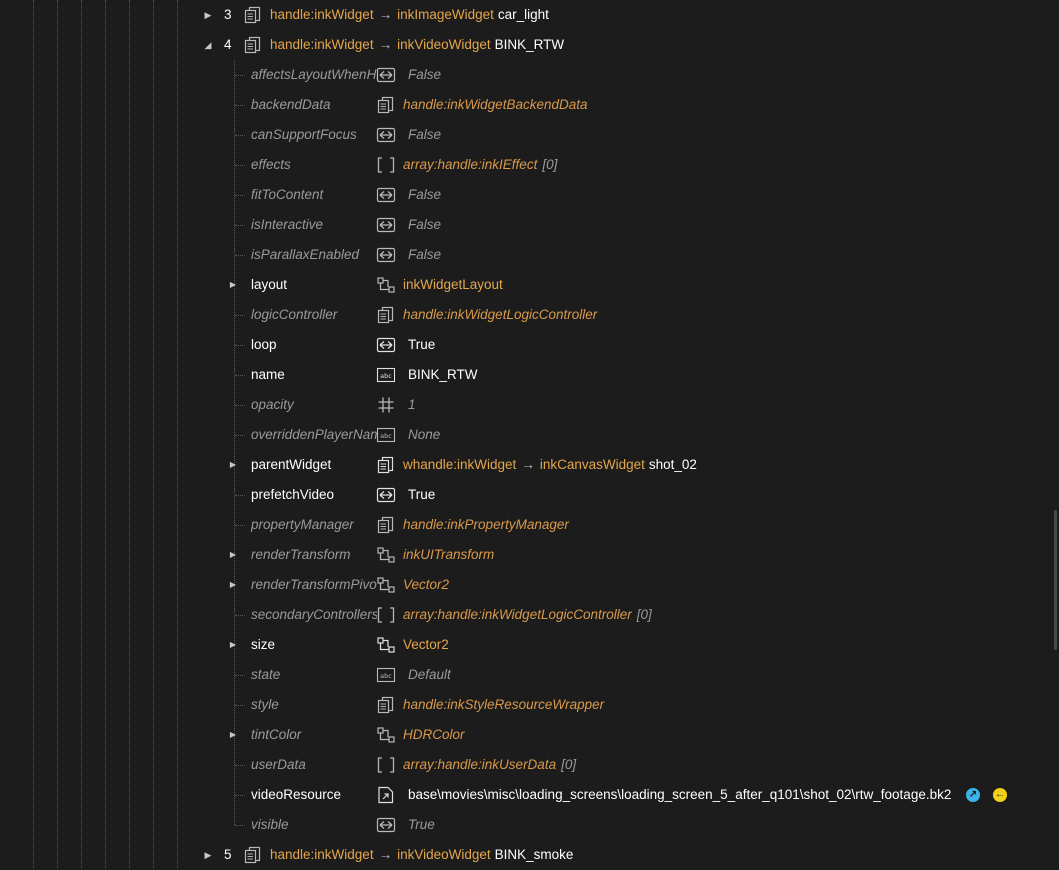  I want to click on property-row: affectsLayoutWhenHidden False, so click(529, 75).